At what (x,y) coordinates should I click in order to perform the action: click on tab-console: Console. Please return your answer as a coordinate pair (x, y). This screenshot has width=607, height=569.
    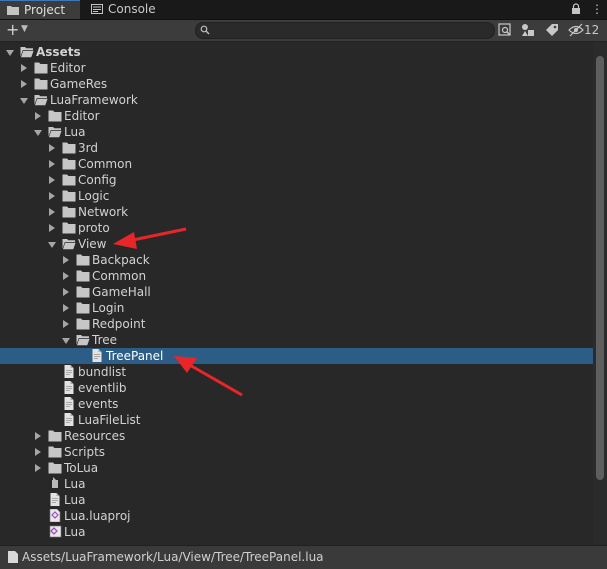
    Looking at the image, I should click on (124, 9).